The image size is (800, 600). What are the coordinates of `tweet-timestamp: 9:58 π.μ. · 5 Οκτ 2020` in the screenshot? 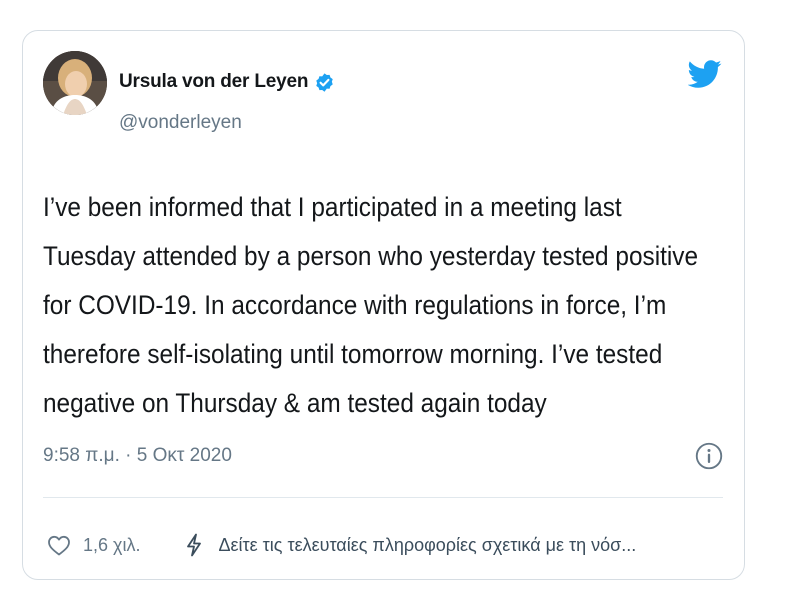 It's located at (137, 456).